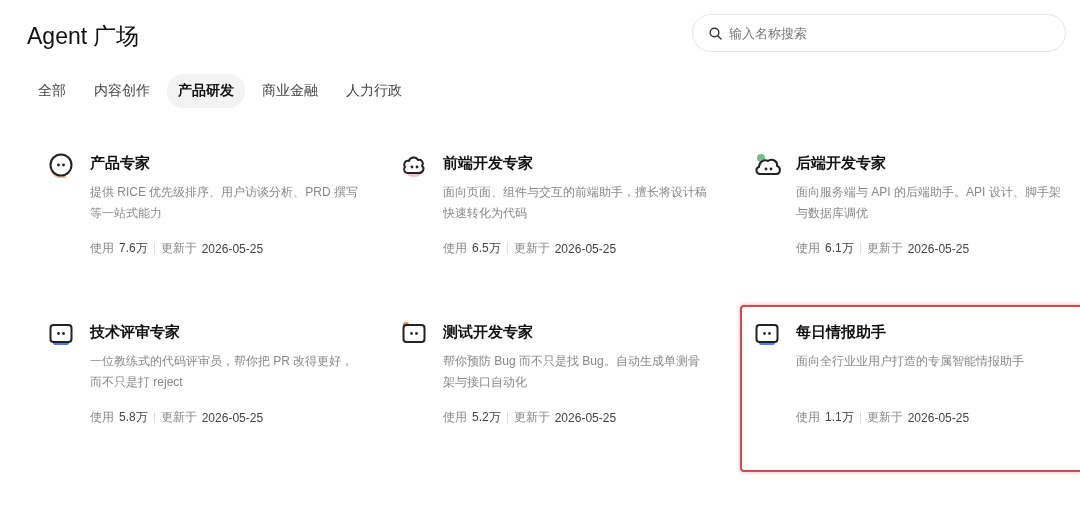 This screenshot has height=509, width=1080. Describe the element at coordinates (486, 248) in the screenshot. I see `usage-count: 6.5万` at that location.